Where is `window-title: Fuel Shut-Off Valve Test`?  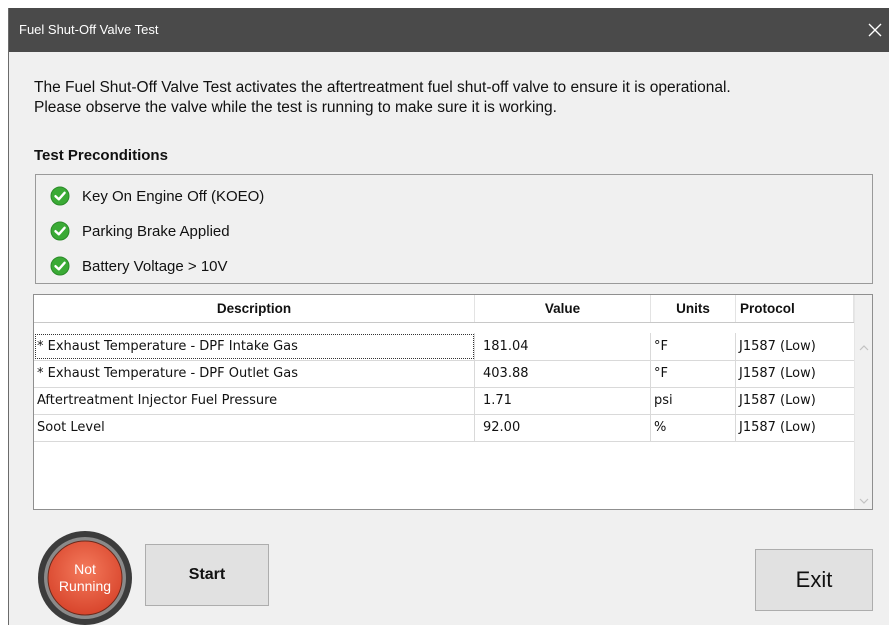
window-title: Fuel Shut-Off Valve Test is located at coordinates (88, 29).